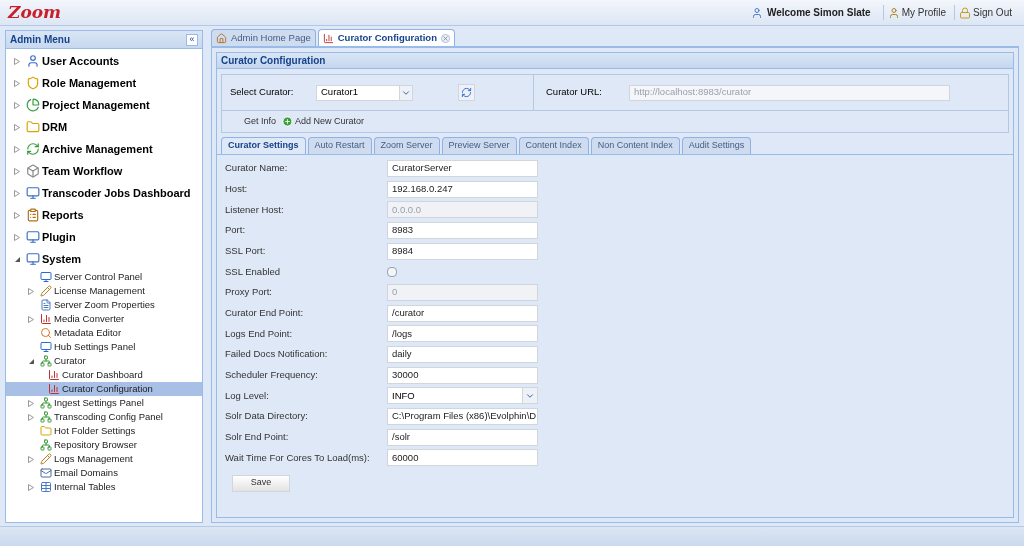  Describe the element at coordinates (95, 347) in the screenshot. I see `menu-item: Hub Settings Panel` at that location.